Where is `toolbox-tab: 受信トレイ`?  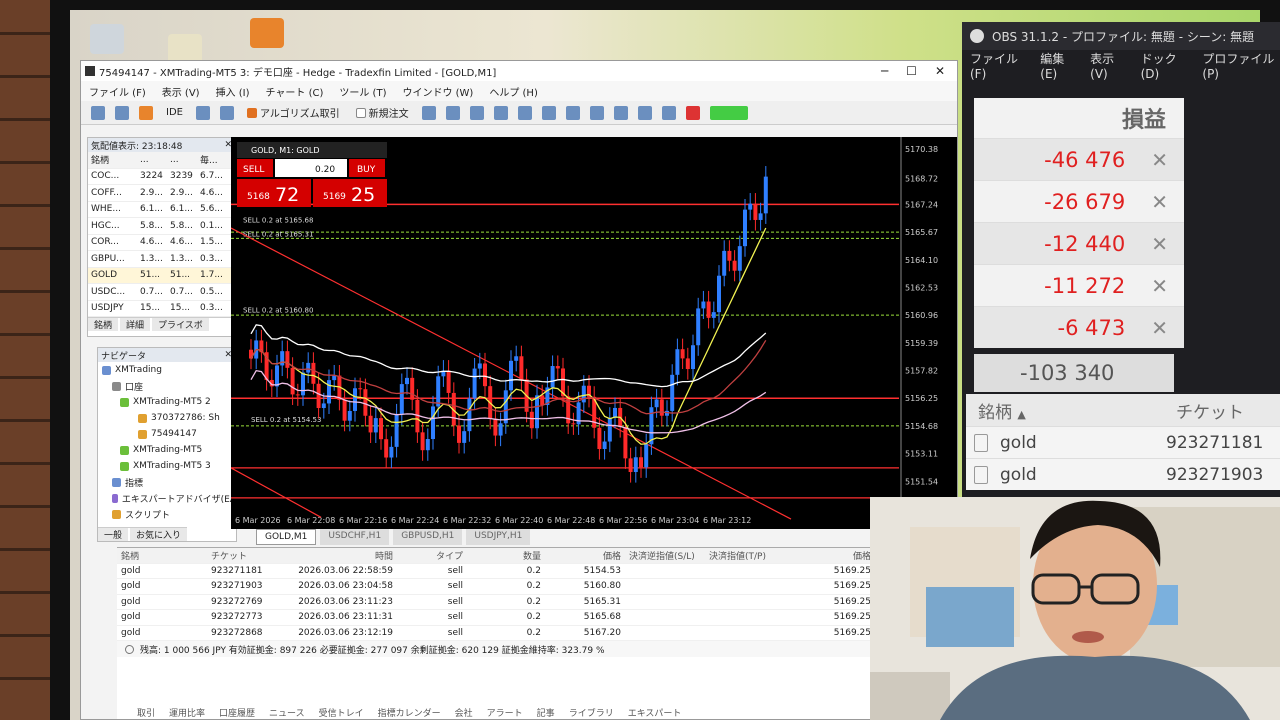
toolbox-tab: 受信トレイ is located at coordinates (341, 712).